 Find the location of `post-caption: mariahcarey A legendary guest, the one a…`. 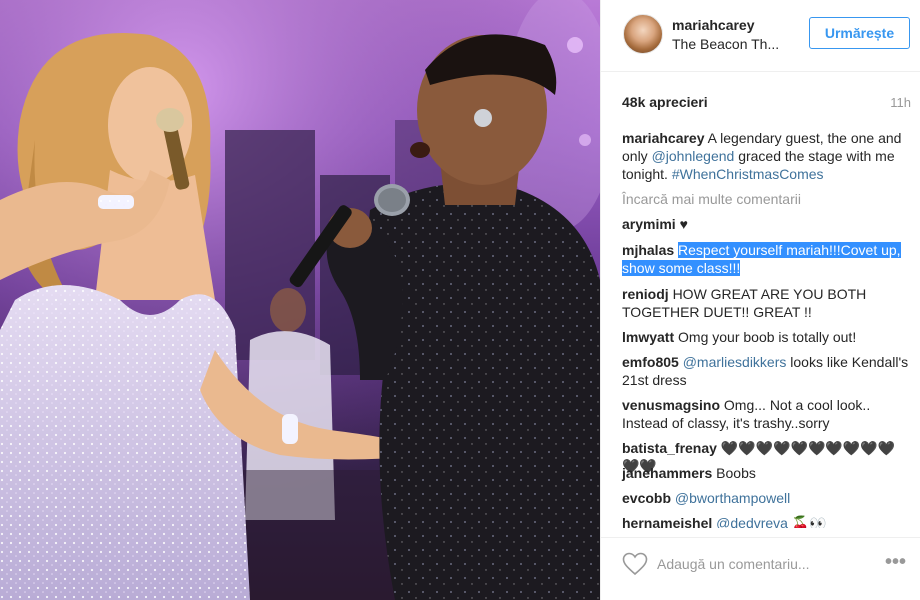

post-caption: mariahcarey A legendary guest, the one a… is located at coordinates (767, 156).